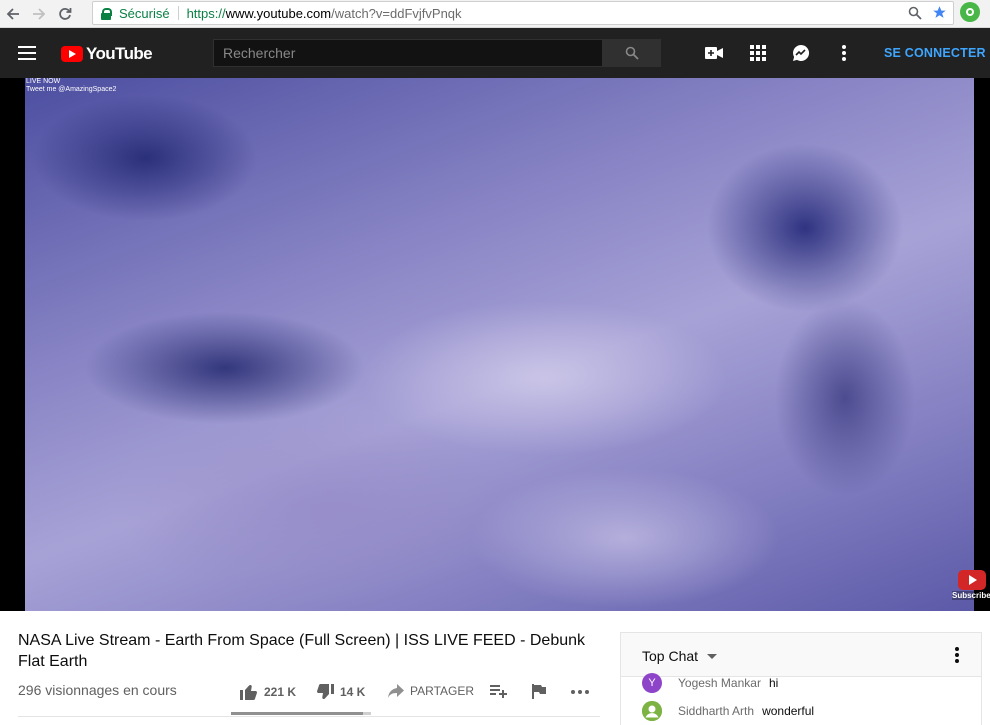  I want to click on like-count: 221 K, so click(280, 692).